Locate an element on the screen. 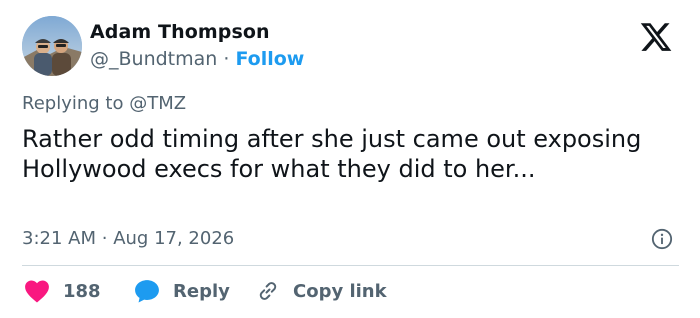 The width and height of the screenshot is (700, 318). reply-context-prefix: Replying to is located at coordinates (73, 103).